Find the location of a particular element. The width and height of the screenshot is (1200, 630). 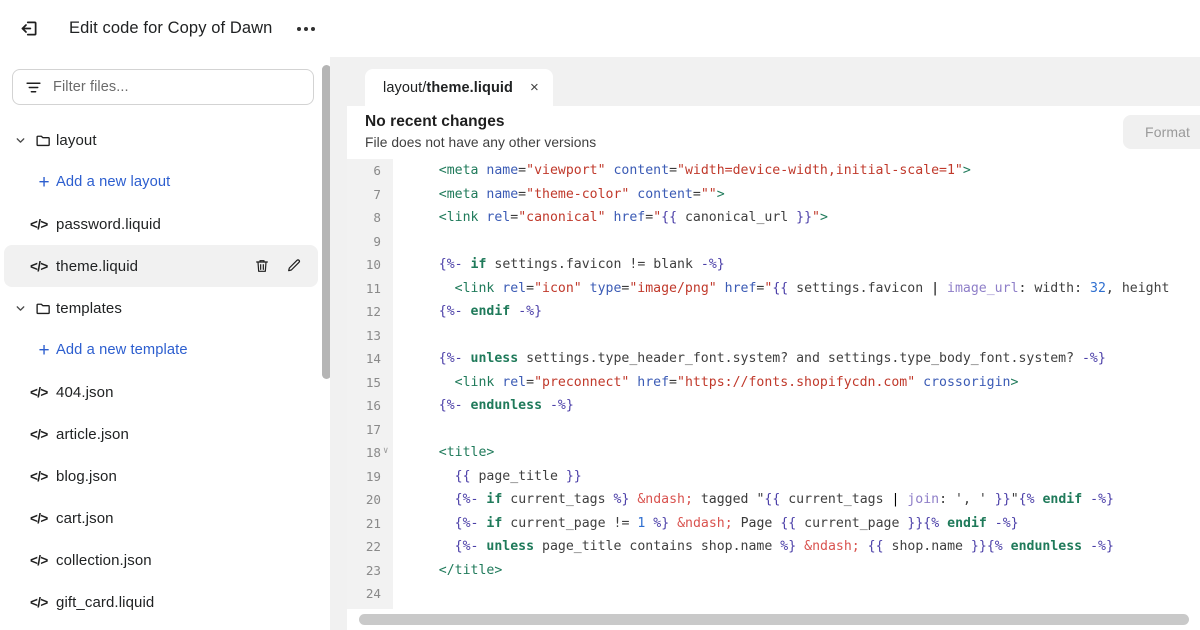

file-item-label: collection.json is located at coordinates (104, 560).